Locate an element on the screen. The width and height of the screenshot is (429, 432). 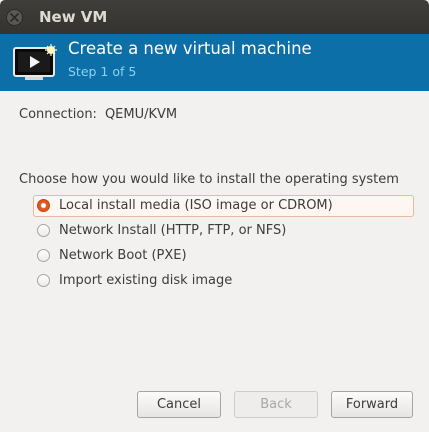
option-local-install-media: Local install media (ISO image or CDROM) is located at coordinates (223, 206).